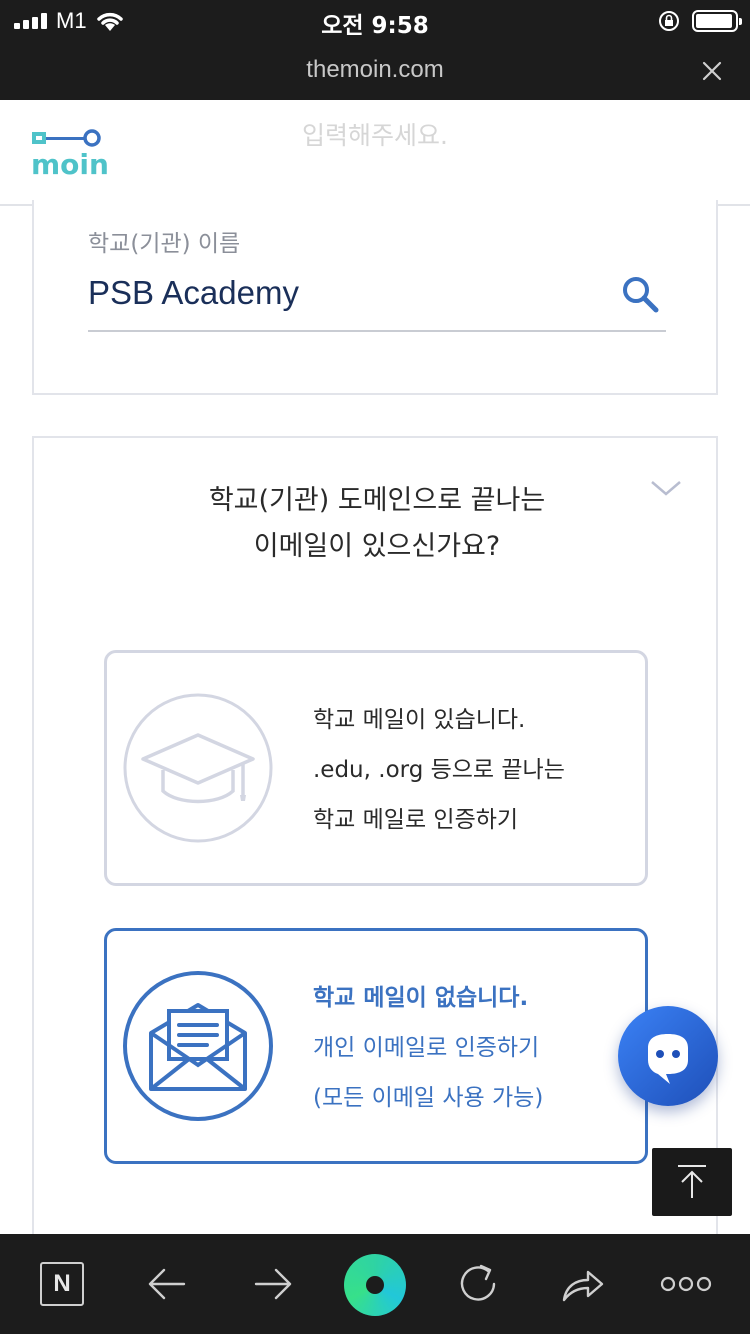 Image resolution: width=750 pixels, height=1334 pixels. I want to click on battery-icon, so click(717, 21).